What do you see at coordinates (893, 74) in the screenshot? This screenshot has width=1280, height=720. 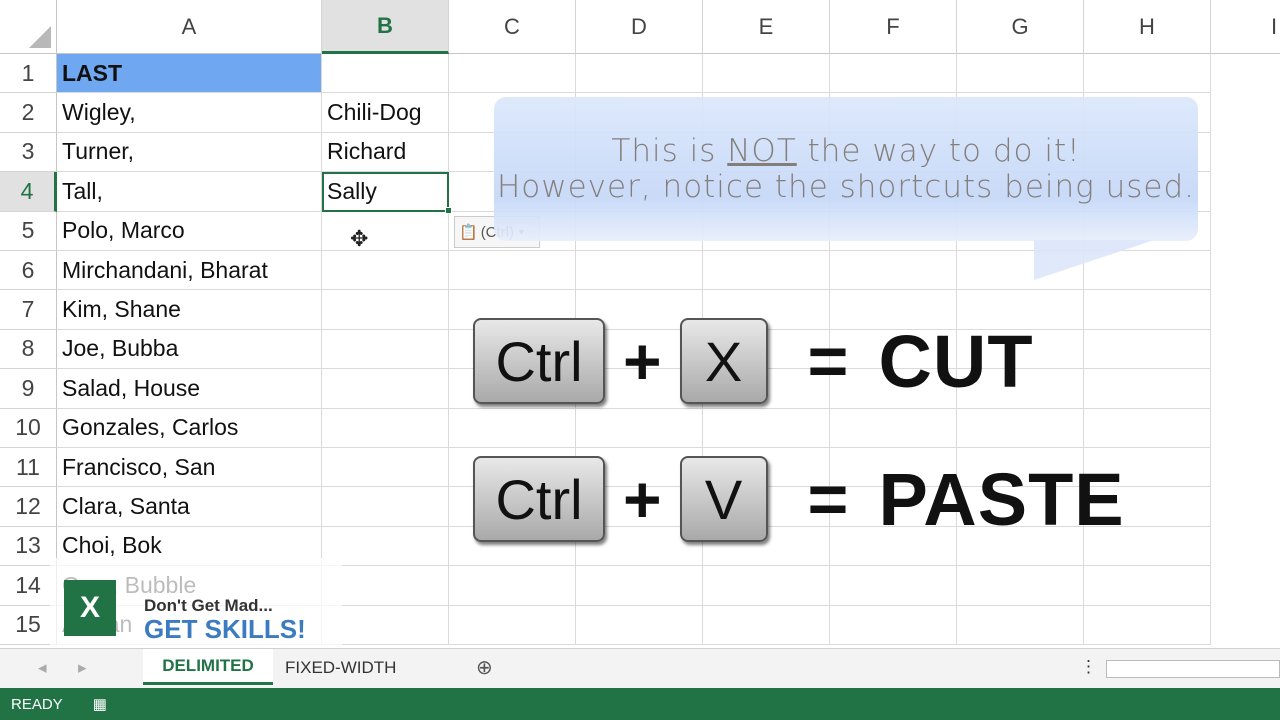 I see `cell-F1` at bounding box center [893, 74].